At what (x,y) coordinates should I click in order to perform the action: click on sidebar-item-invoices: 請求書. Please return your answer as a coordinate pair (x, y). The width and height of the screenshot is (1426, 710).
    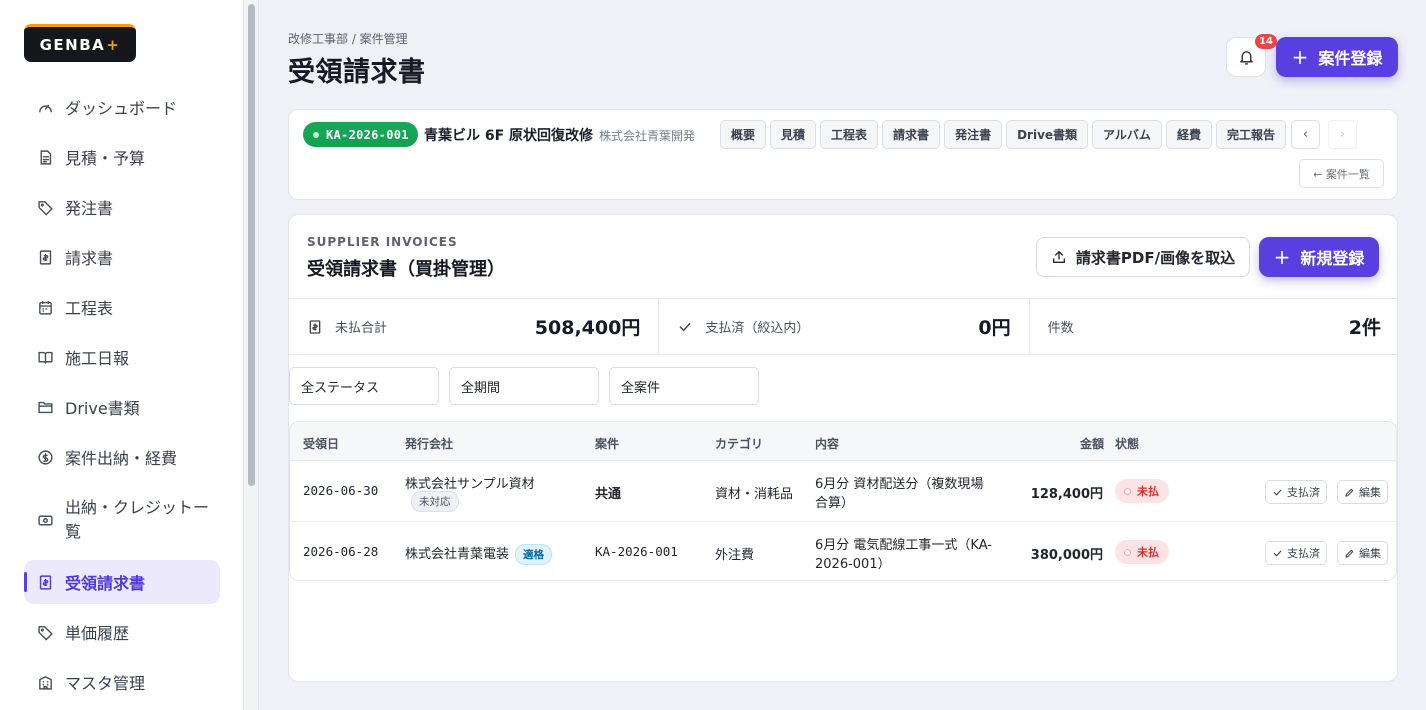
    Looking at the image, I should click on (122, 257).